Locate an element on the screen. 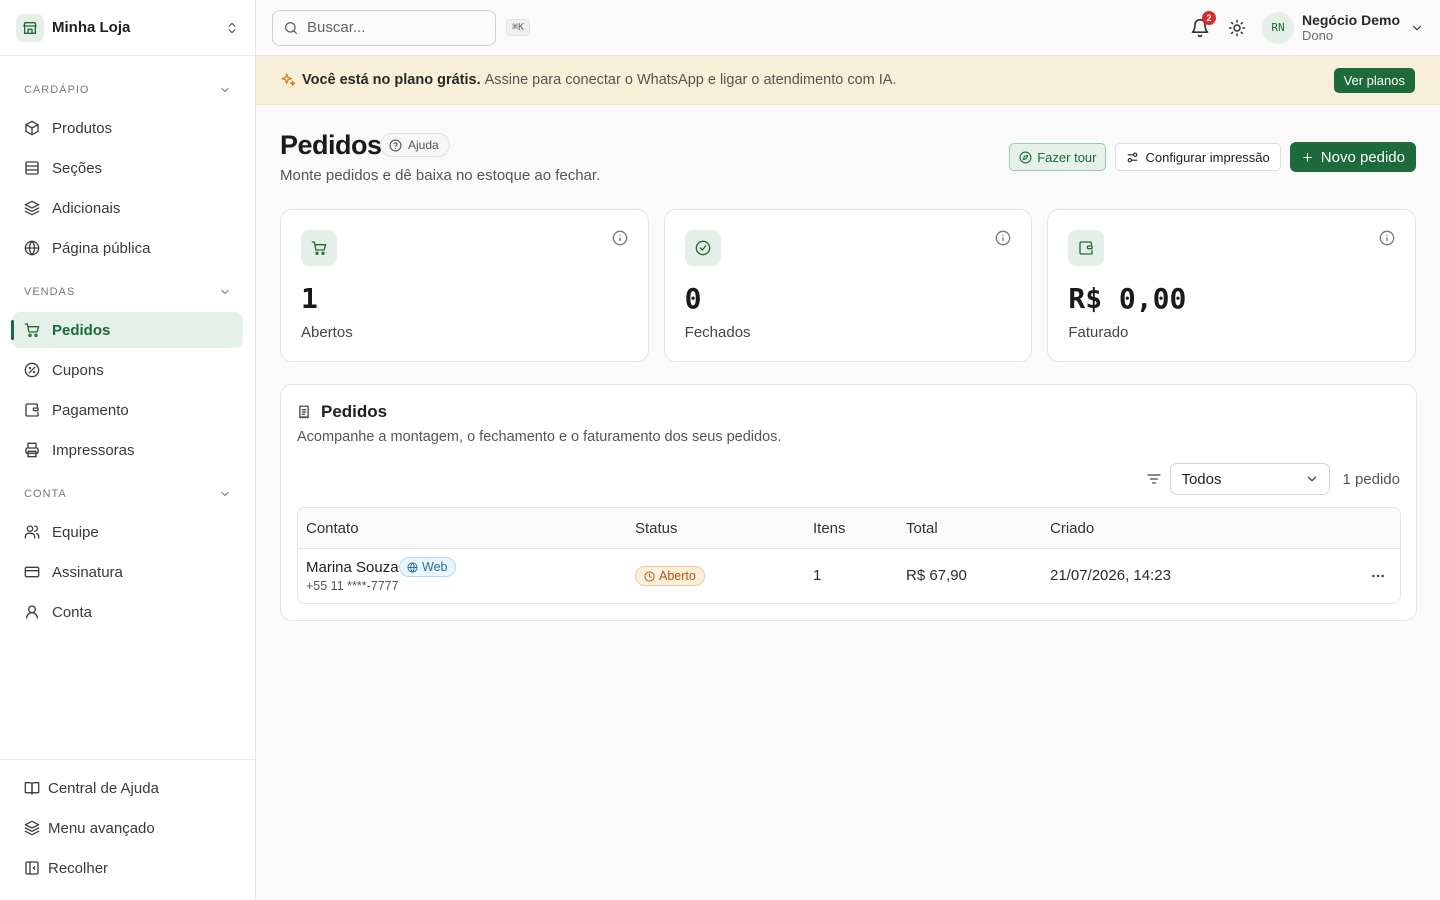 This screenshot has width=1440, height=900. more-actions-icon is located at coordinates (1378, 576).